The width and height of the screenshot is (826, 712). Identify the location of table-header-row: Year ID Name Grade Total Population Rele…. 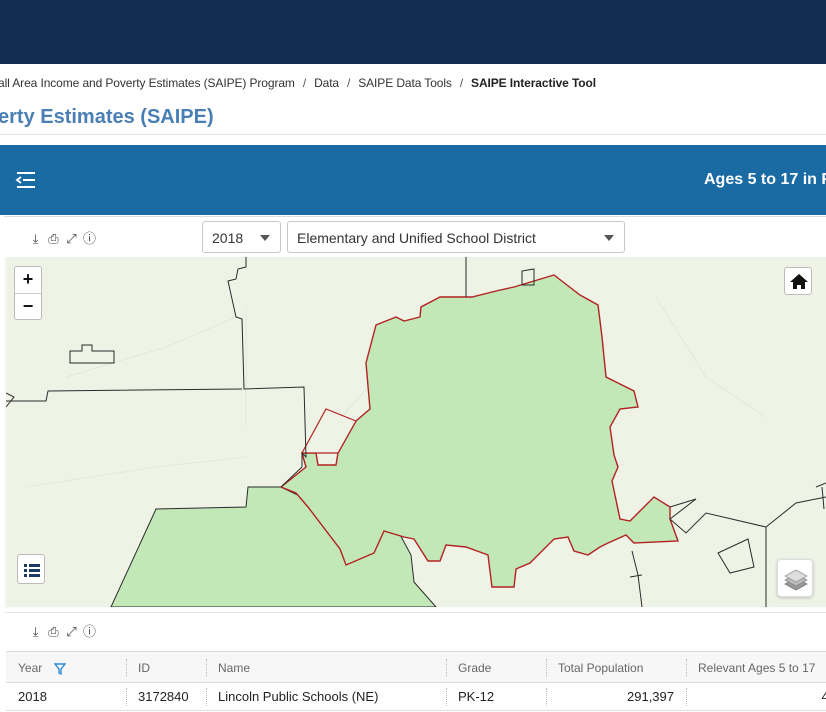
(416, 667).